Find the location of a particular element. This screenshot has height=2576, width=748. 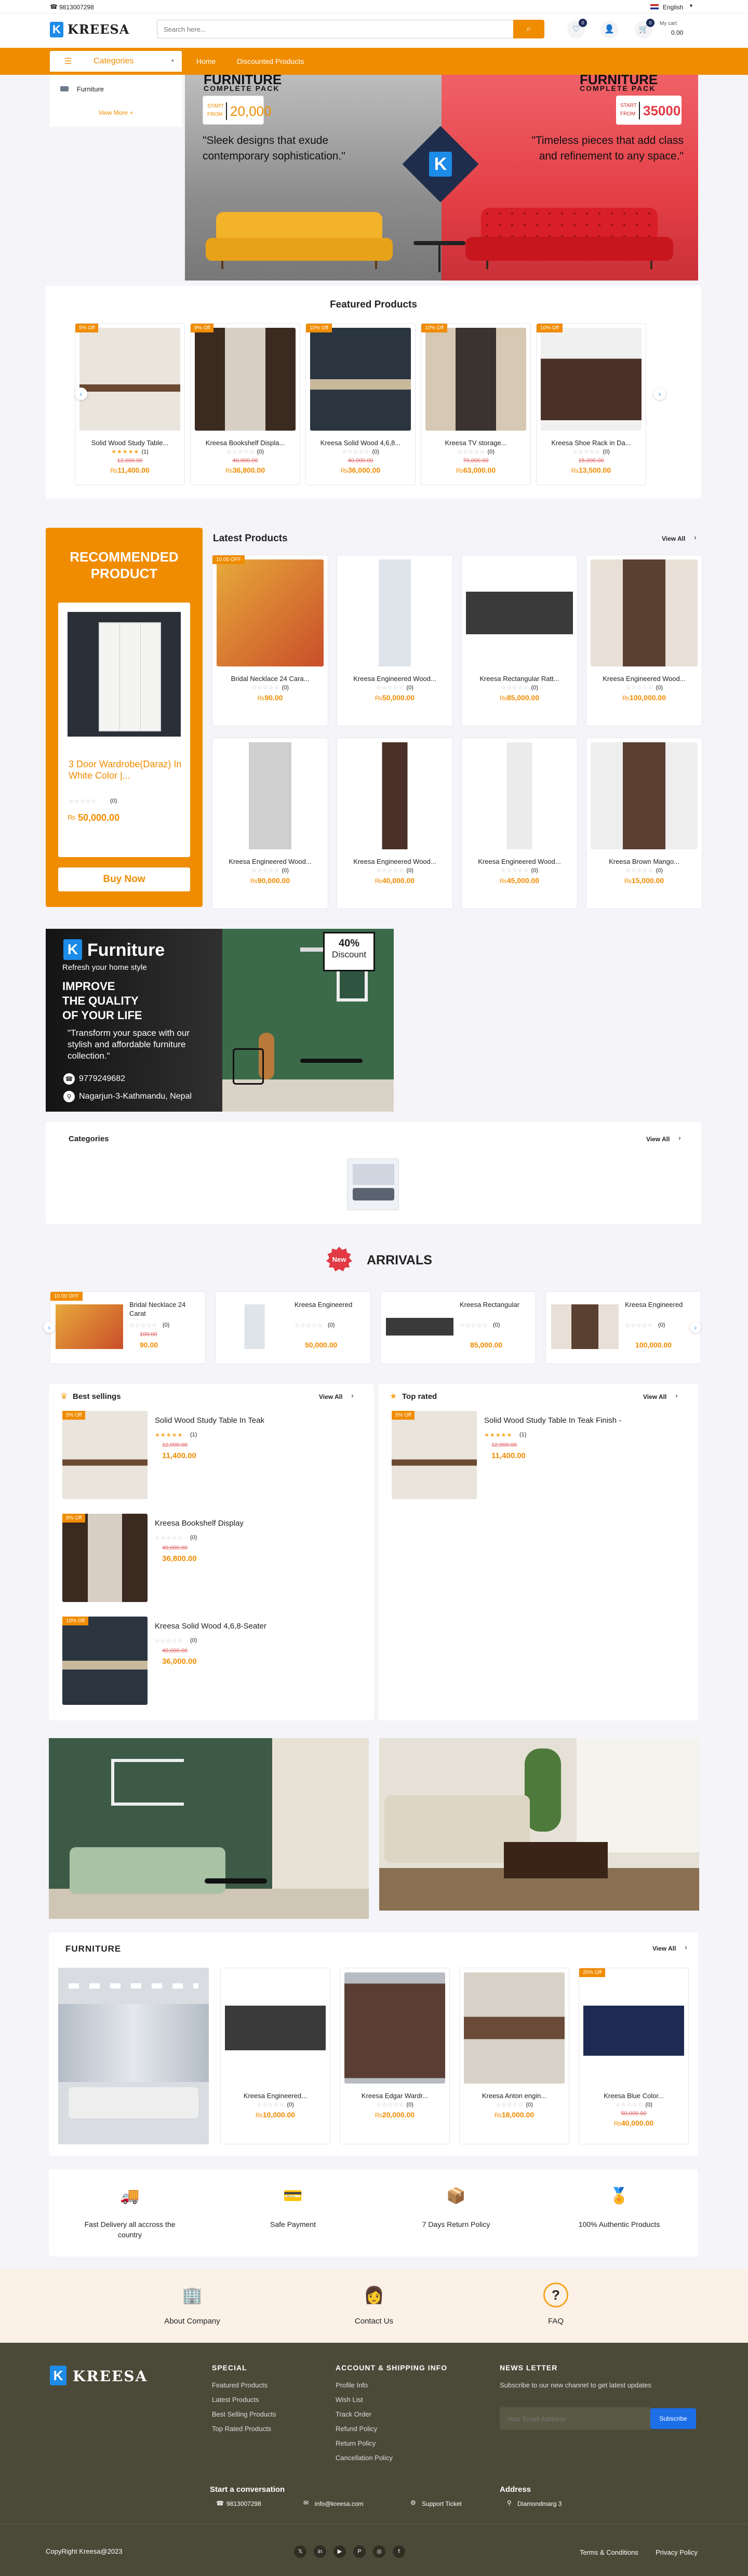

furniture-view-all: View All is located at coordinates (664, 1948).